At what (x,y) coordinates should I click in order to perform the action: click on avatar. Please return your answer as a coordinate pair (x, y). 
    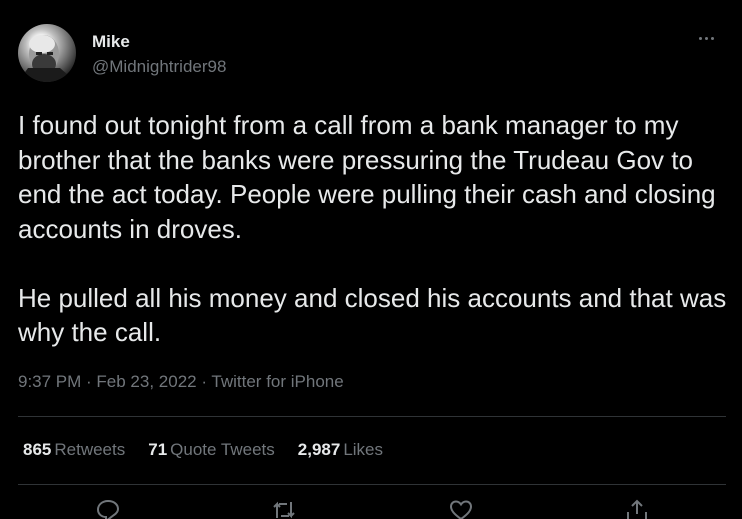
    Looking at the image, I should click on (47, 53).